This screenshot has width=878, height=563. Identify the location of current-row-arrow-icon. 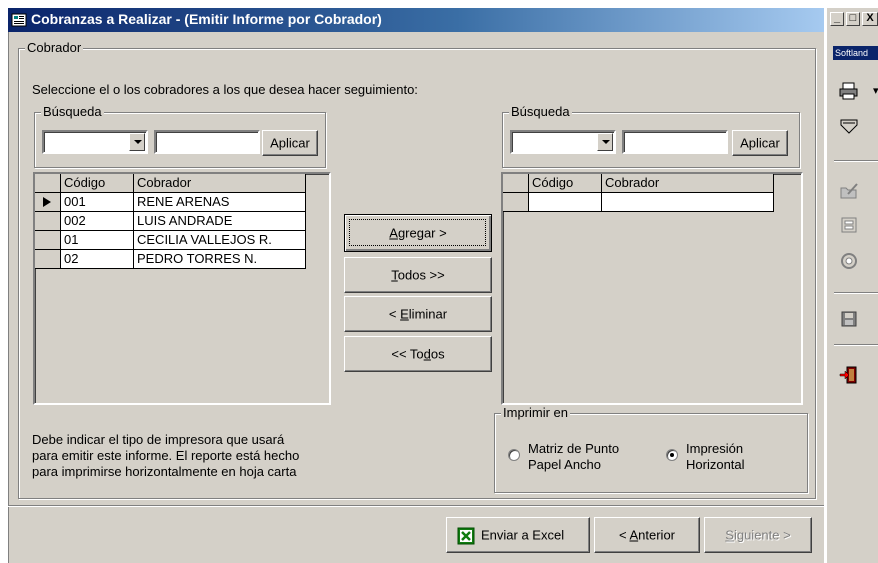
(47, 202).